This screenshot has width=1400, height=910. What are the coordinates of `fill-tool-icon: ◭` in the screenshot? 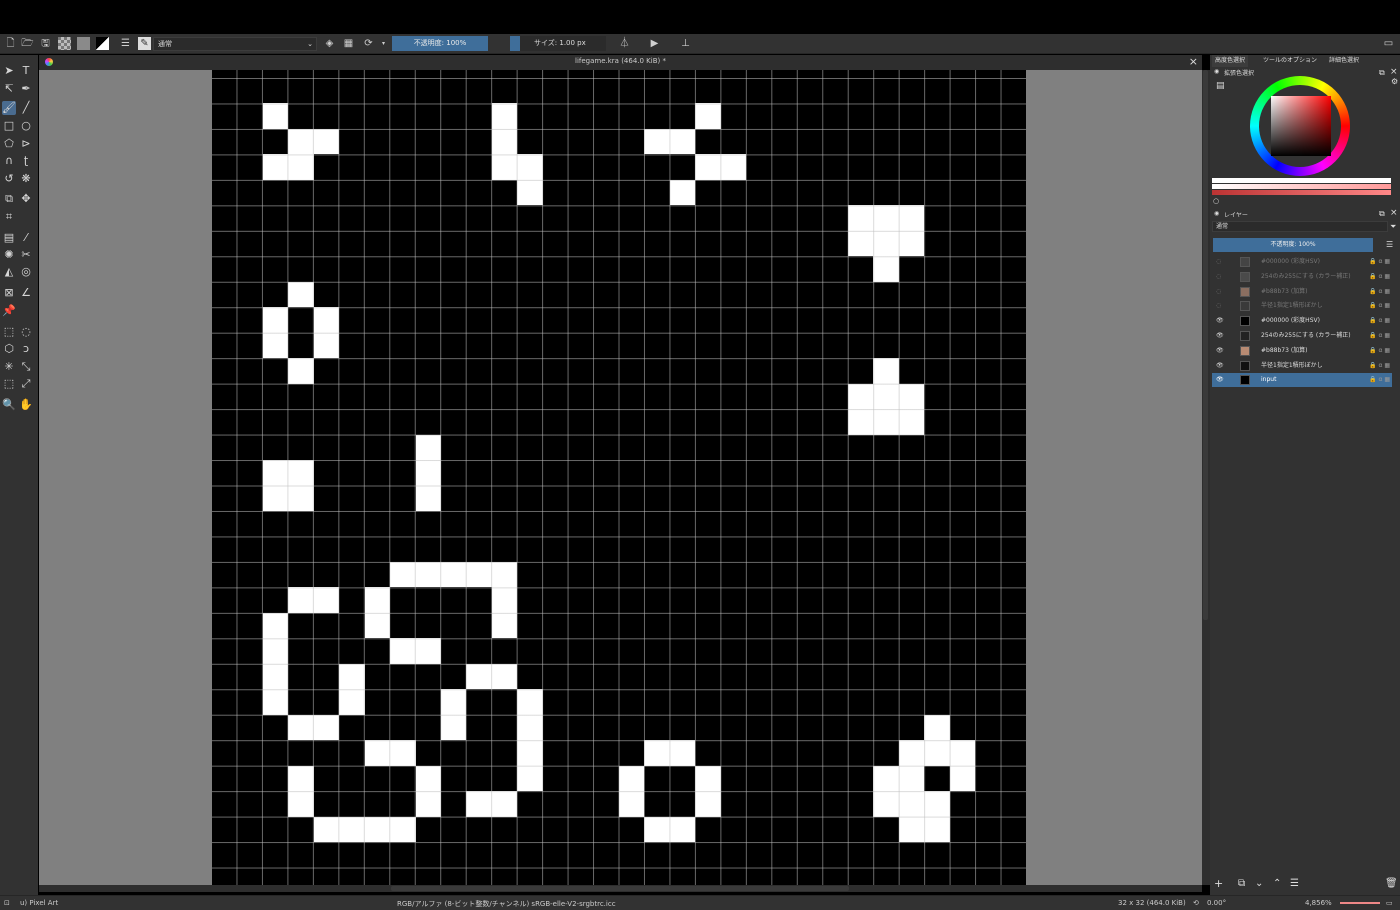 It's located at (9, 272).